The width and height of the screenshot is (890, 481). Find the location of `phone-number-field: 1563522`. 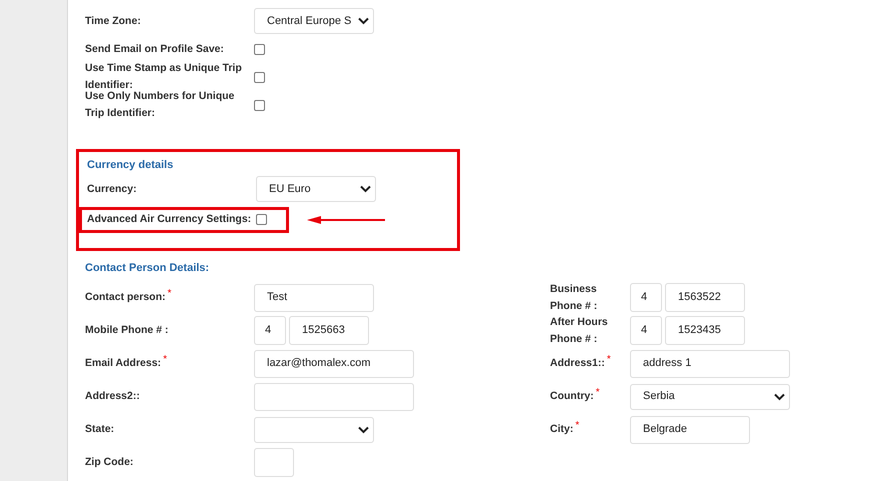

phone-number-field: 1563522 is located at coordinates (705, 297).